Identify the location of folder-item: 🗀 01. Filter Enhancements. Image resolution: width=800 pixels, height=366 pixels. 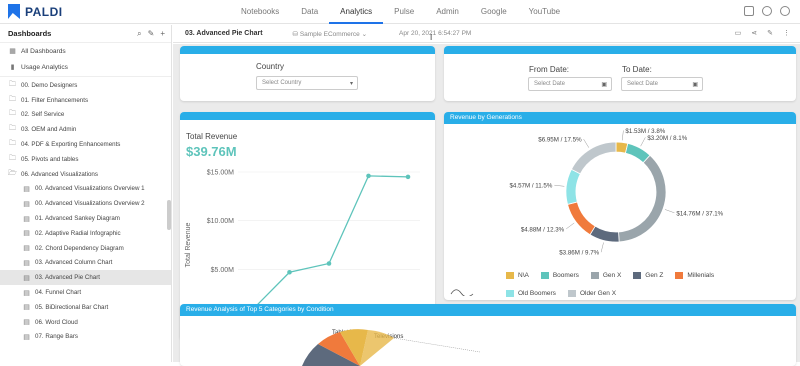
(85, 100).